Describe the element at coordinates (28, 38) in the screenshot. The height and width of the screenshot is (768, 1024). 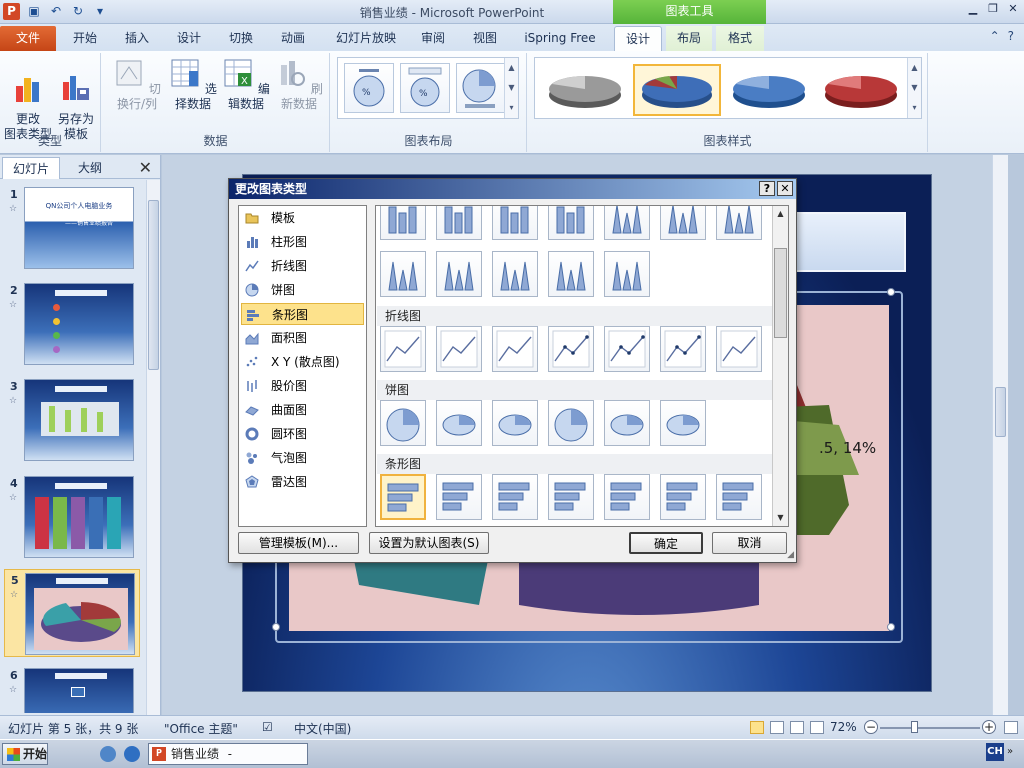
I see `tab-file: 文件` at that location.